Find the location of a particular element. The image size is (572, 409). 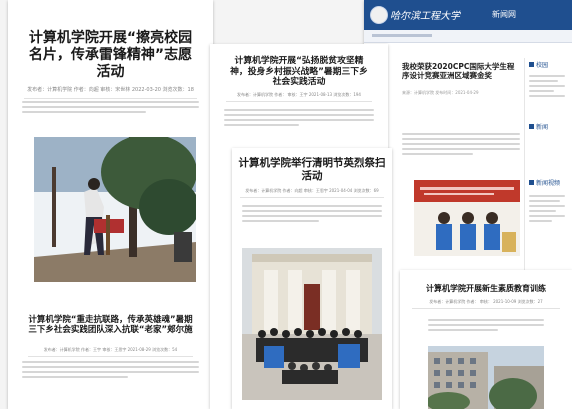

article-title: 计算机学院开展“擦亮校园名片，传承雷锋精神”志愿活动 is located at coordinates (110, 55).